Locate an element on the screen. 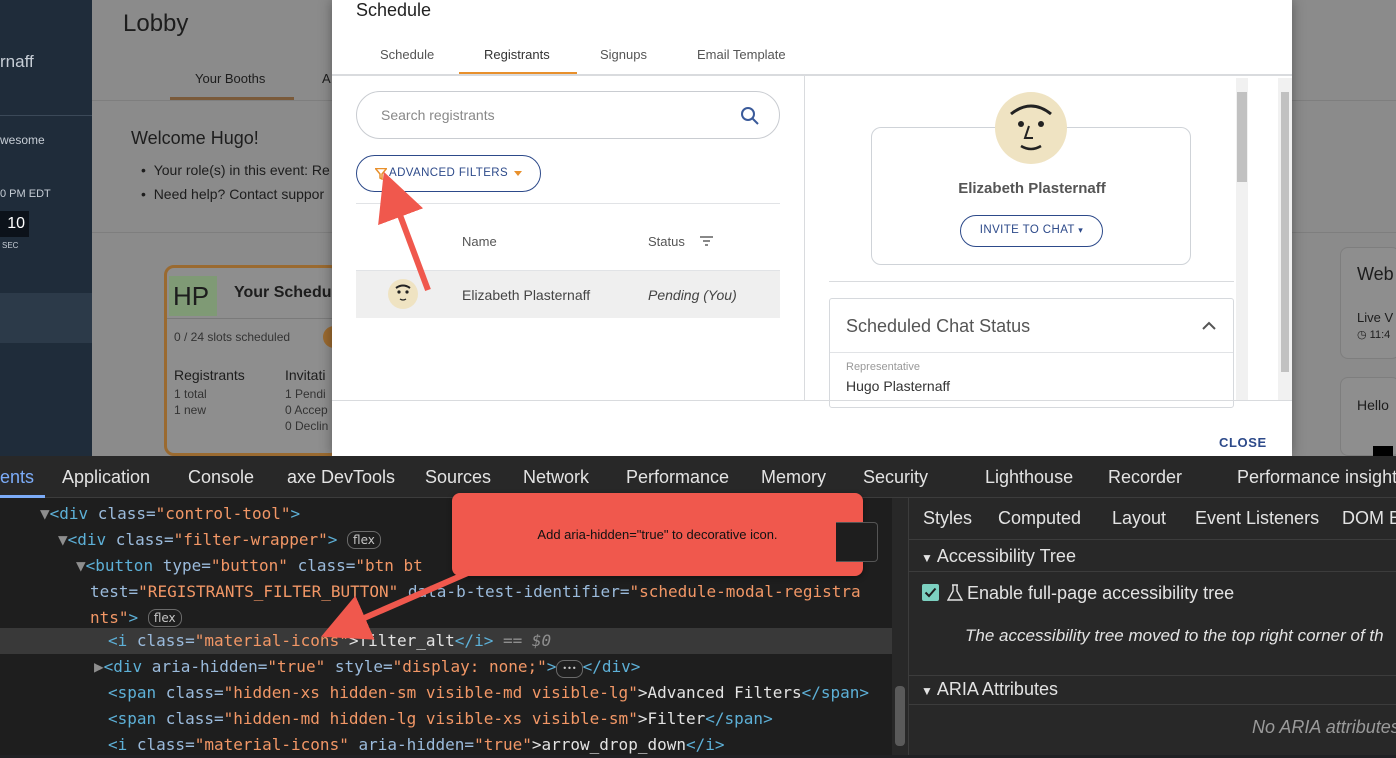 The width and height of the screenshot is (1396, 758). tab-schedule: Schedule is located at coordinates (407, 54).